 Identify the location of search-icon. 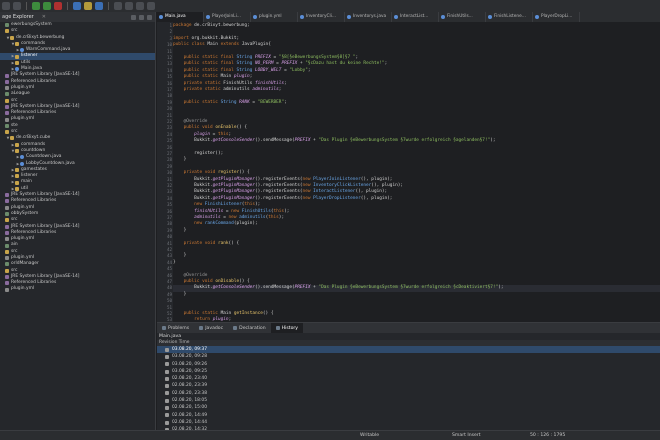
(129, 6).